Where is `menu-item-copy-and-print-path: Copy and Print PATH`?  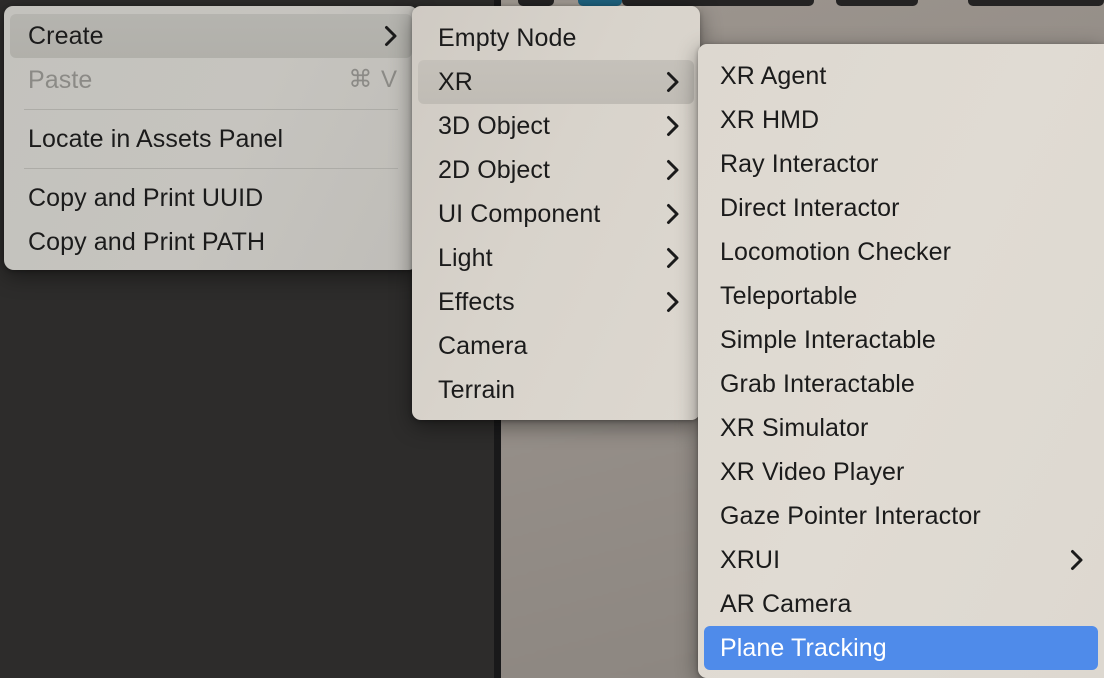
menu-item-copy-and-print-path: Copy and Print PATH is located at coordinates (211, 242).